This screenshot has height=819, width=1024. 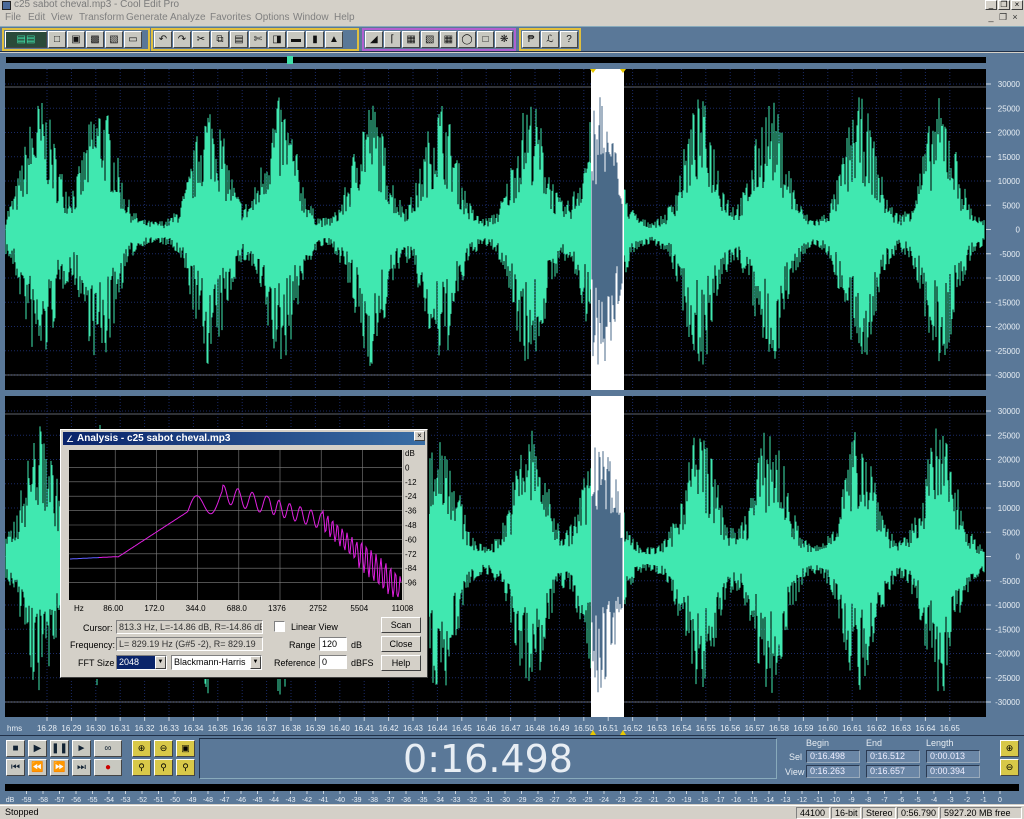 I want to click on analysis-close-icon: ×, so click(x=419, y=436).